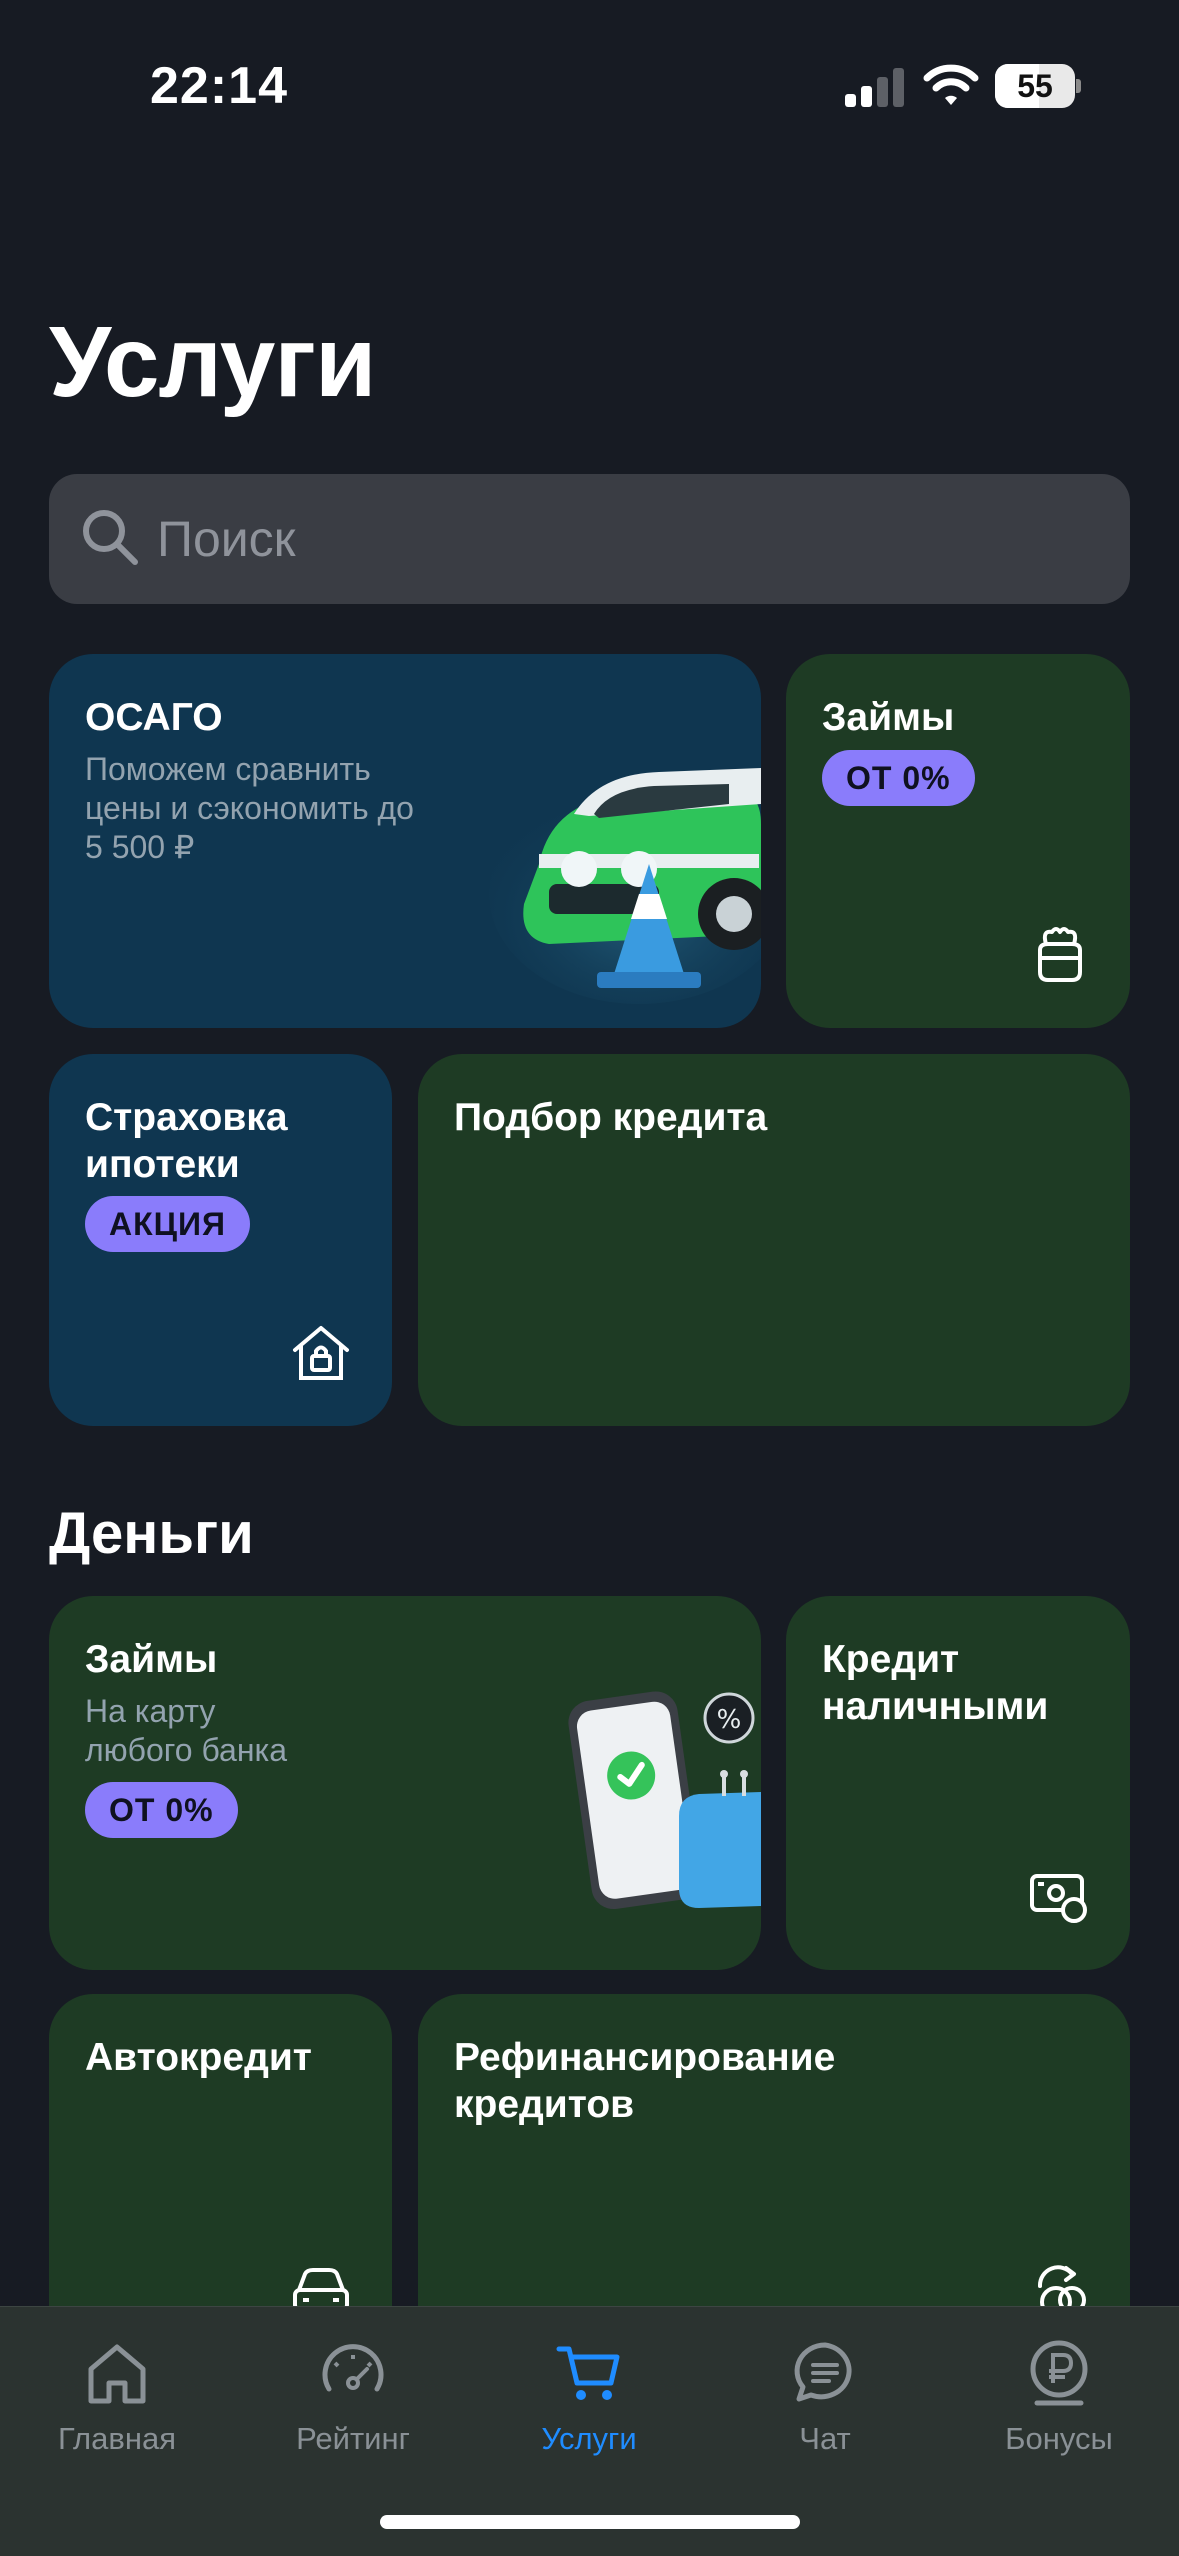 This screenshot has height=2556, width=1179. I want to click on credit-selection-card: Подбор кредита, so click(774, 1240).